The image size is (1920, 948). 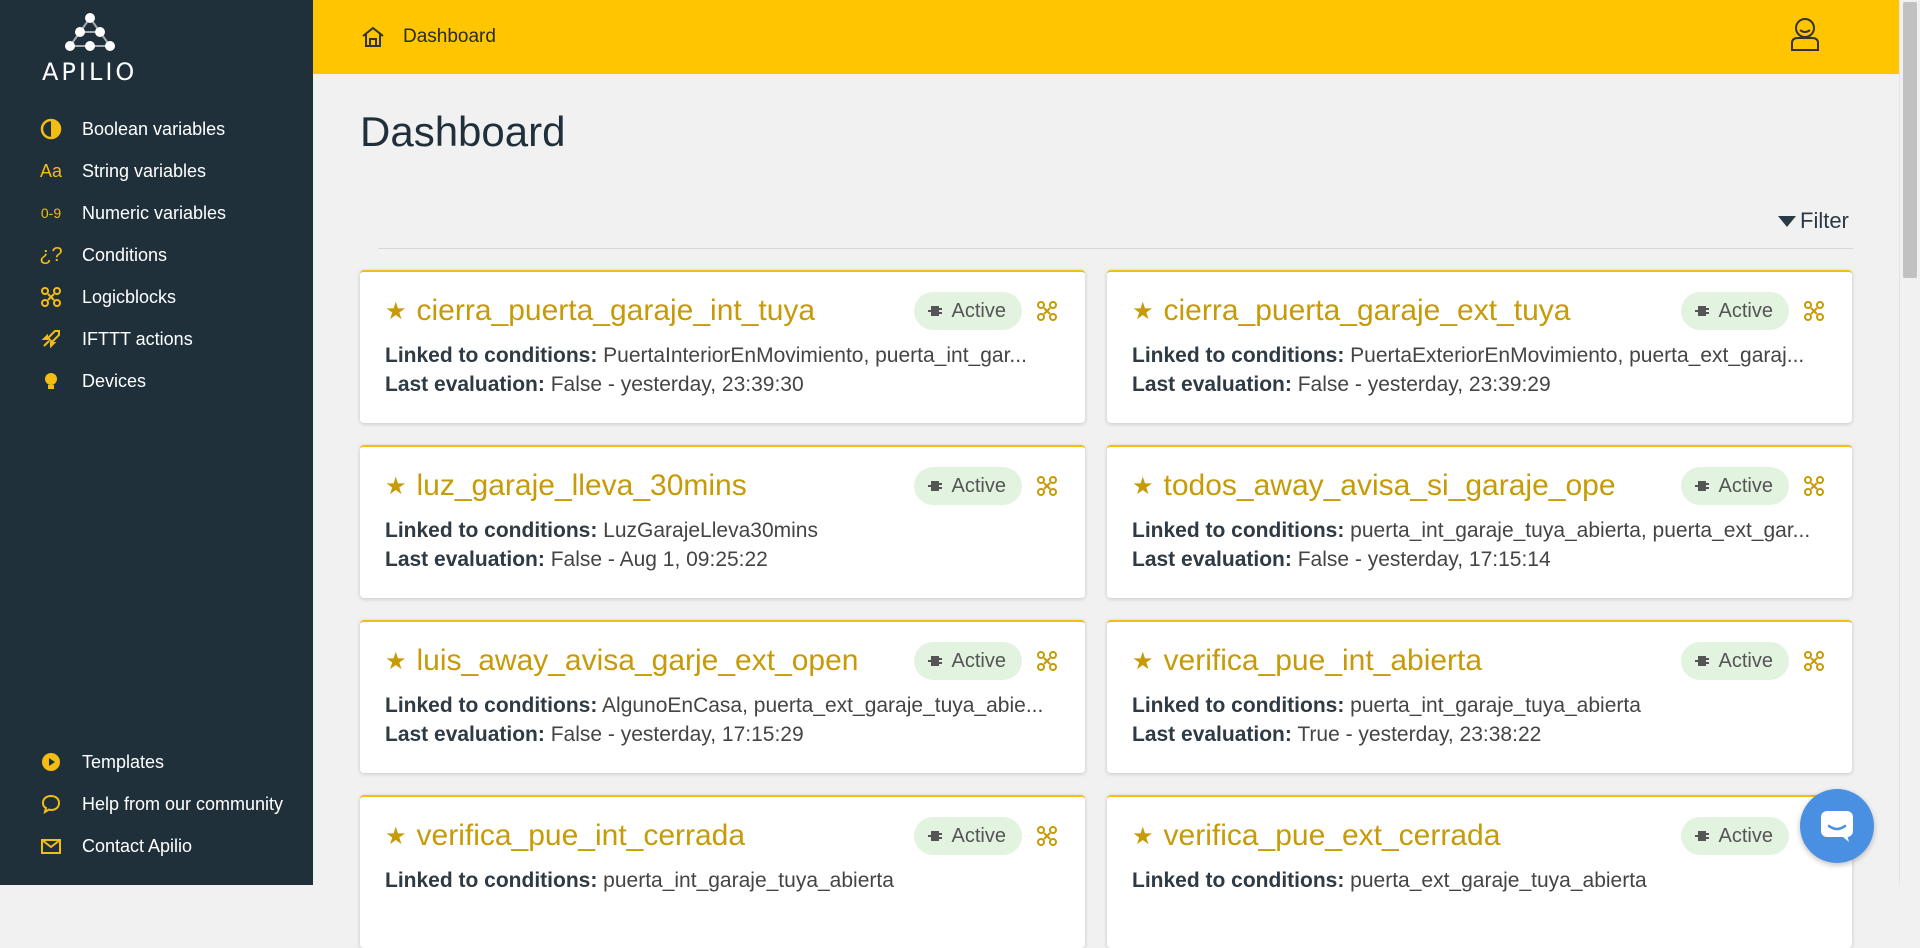 What do you see at coordinates (51, 213) in the screenshot?
I see `numeric-icon: 0-9` at bounding box center [51, 213].